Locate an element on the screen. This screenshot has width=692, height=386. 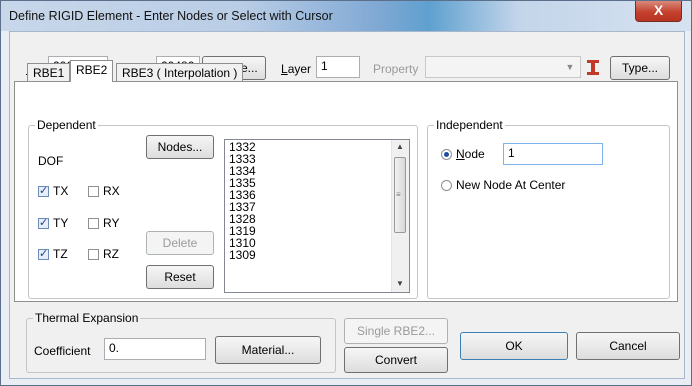
rz-checkbox is located at coordinates (93, 254).